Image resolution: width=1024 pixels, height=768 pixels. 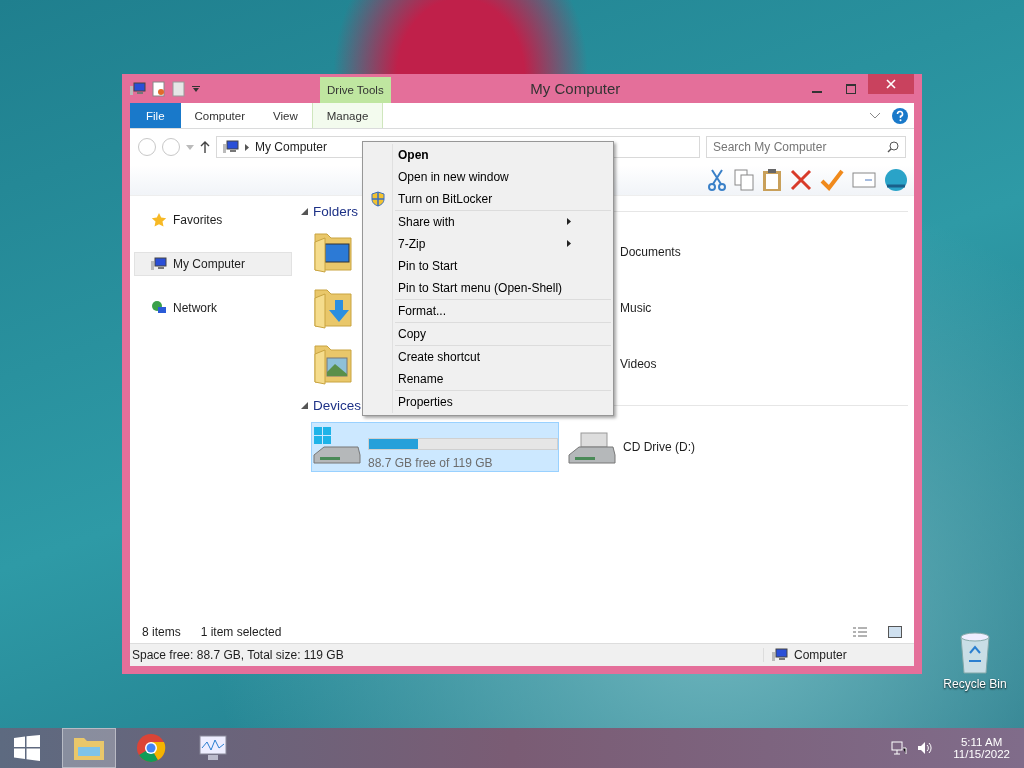 What do you see at coordinates (650, 252) in the screenshot?
I see `folder-label: Documents` at bounding box center [650, 252].